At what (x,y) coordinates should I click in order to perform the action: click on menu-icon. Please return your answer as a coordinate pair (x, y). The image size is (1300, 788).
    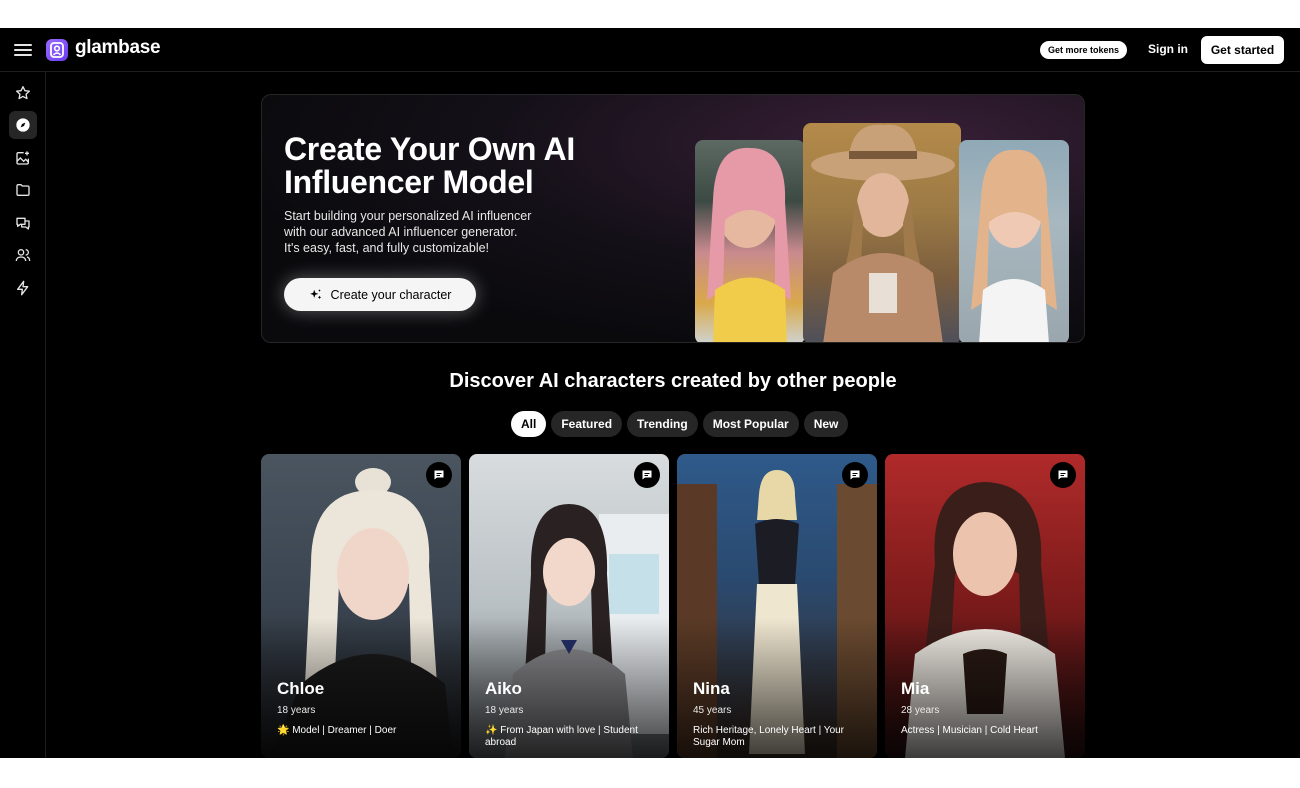
    Looking at the image, I should click on (23, 50).